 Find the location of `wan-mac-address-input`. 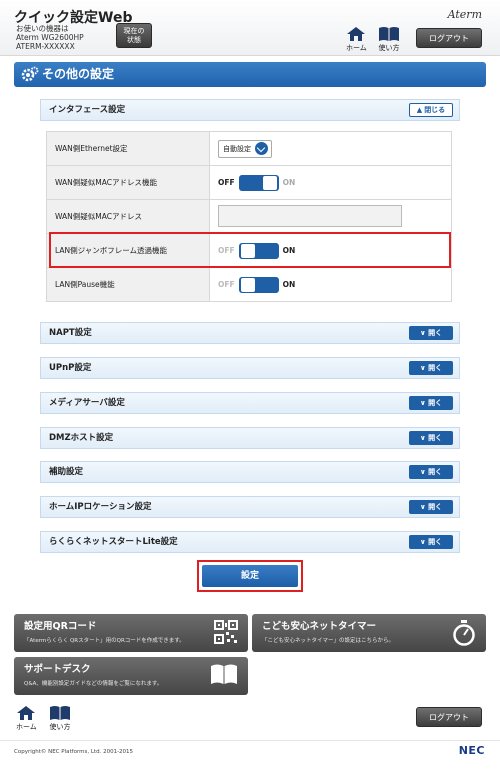

wan-mac-address-input is located at coordinates (310, 215).